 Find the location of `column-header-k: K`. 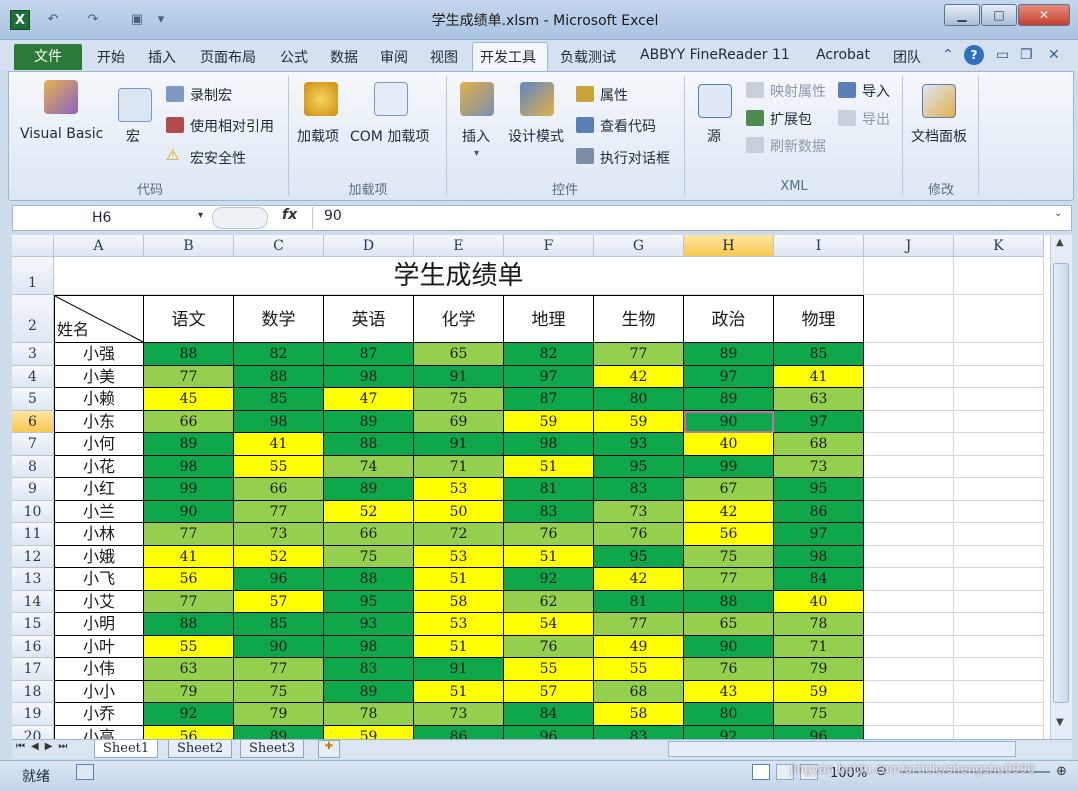

column-header-k: K is located at coordinates (999, 246).